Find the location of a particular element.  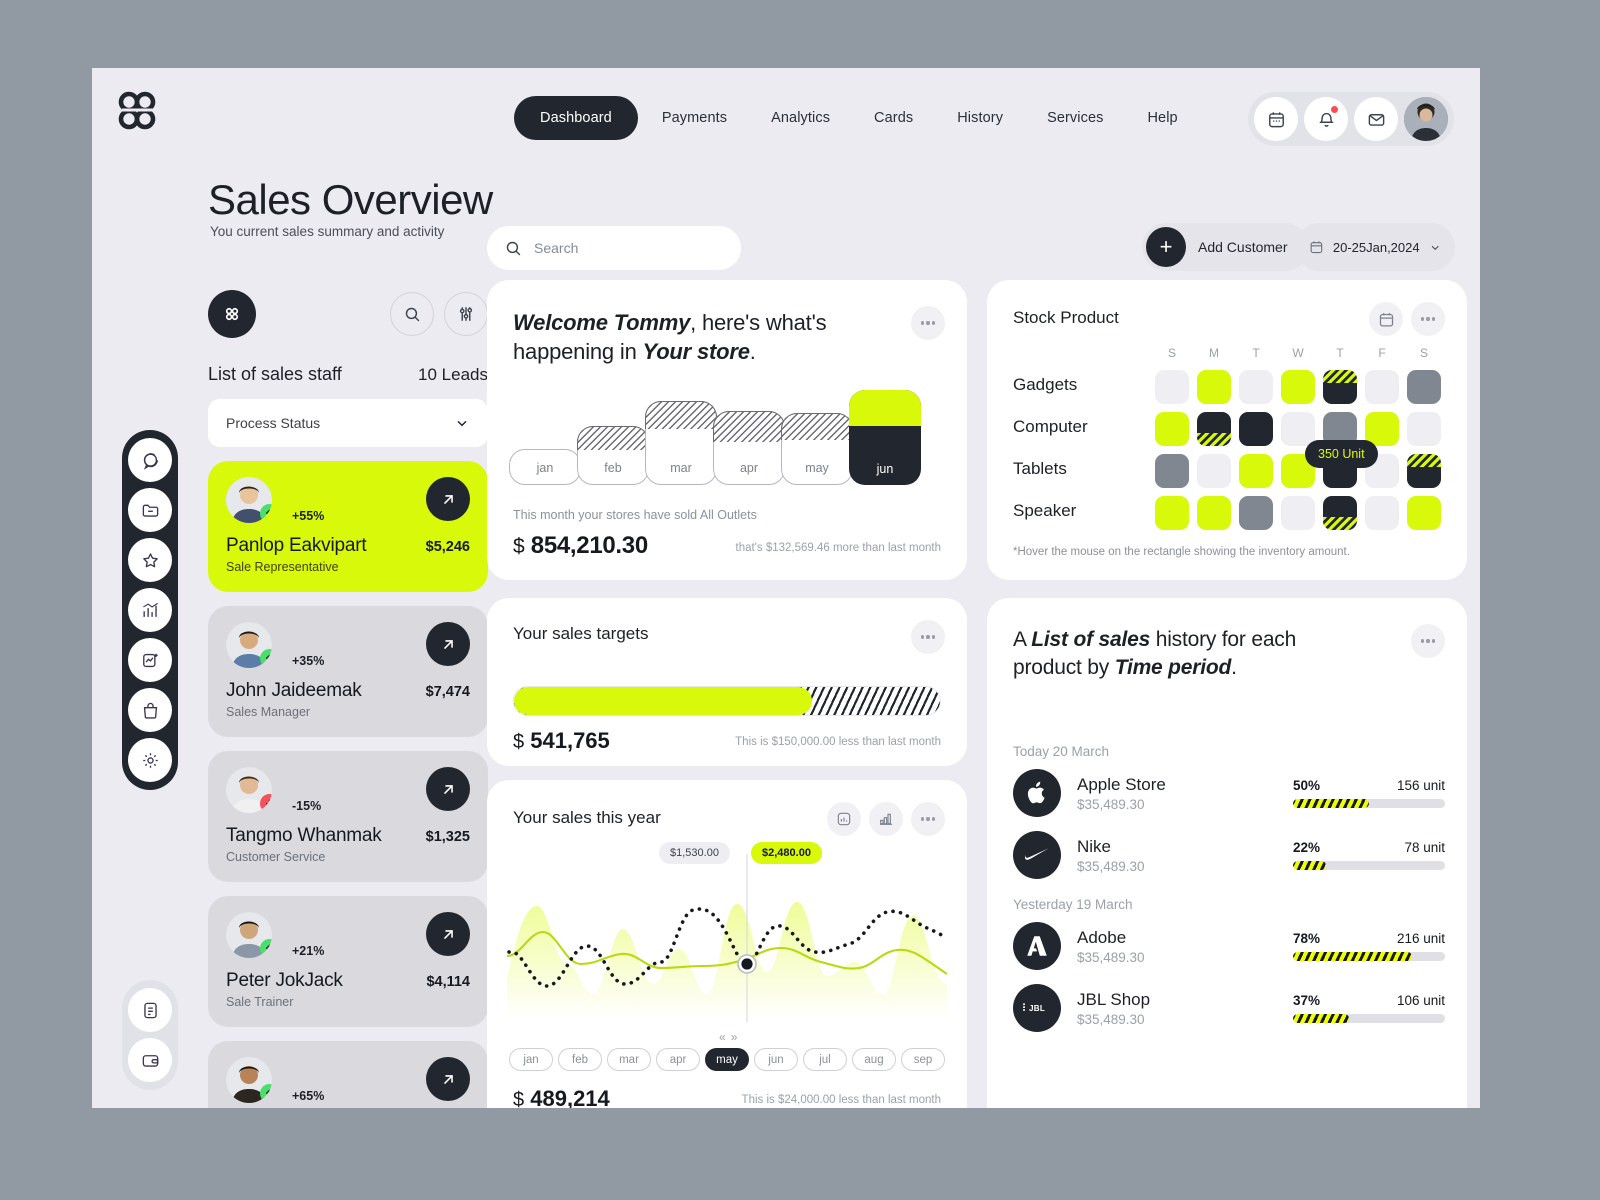

chart-type-bars-button is located at coordinates (844, 819).